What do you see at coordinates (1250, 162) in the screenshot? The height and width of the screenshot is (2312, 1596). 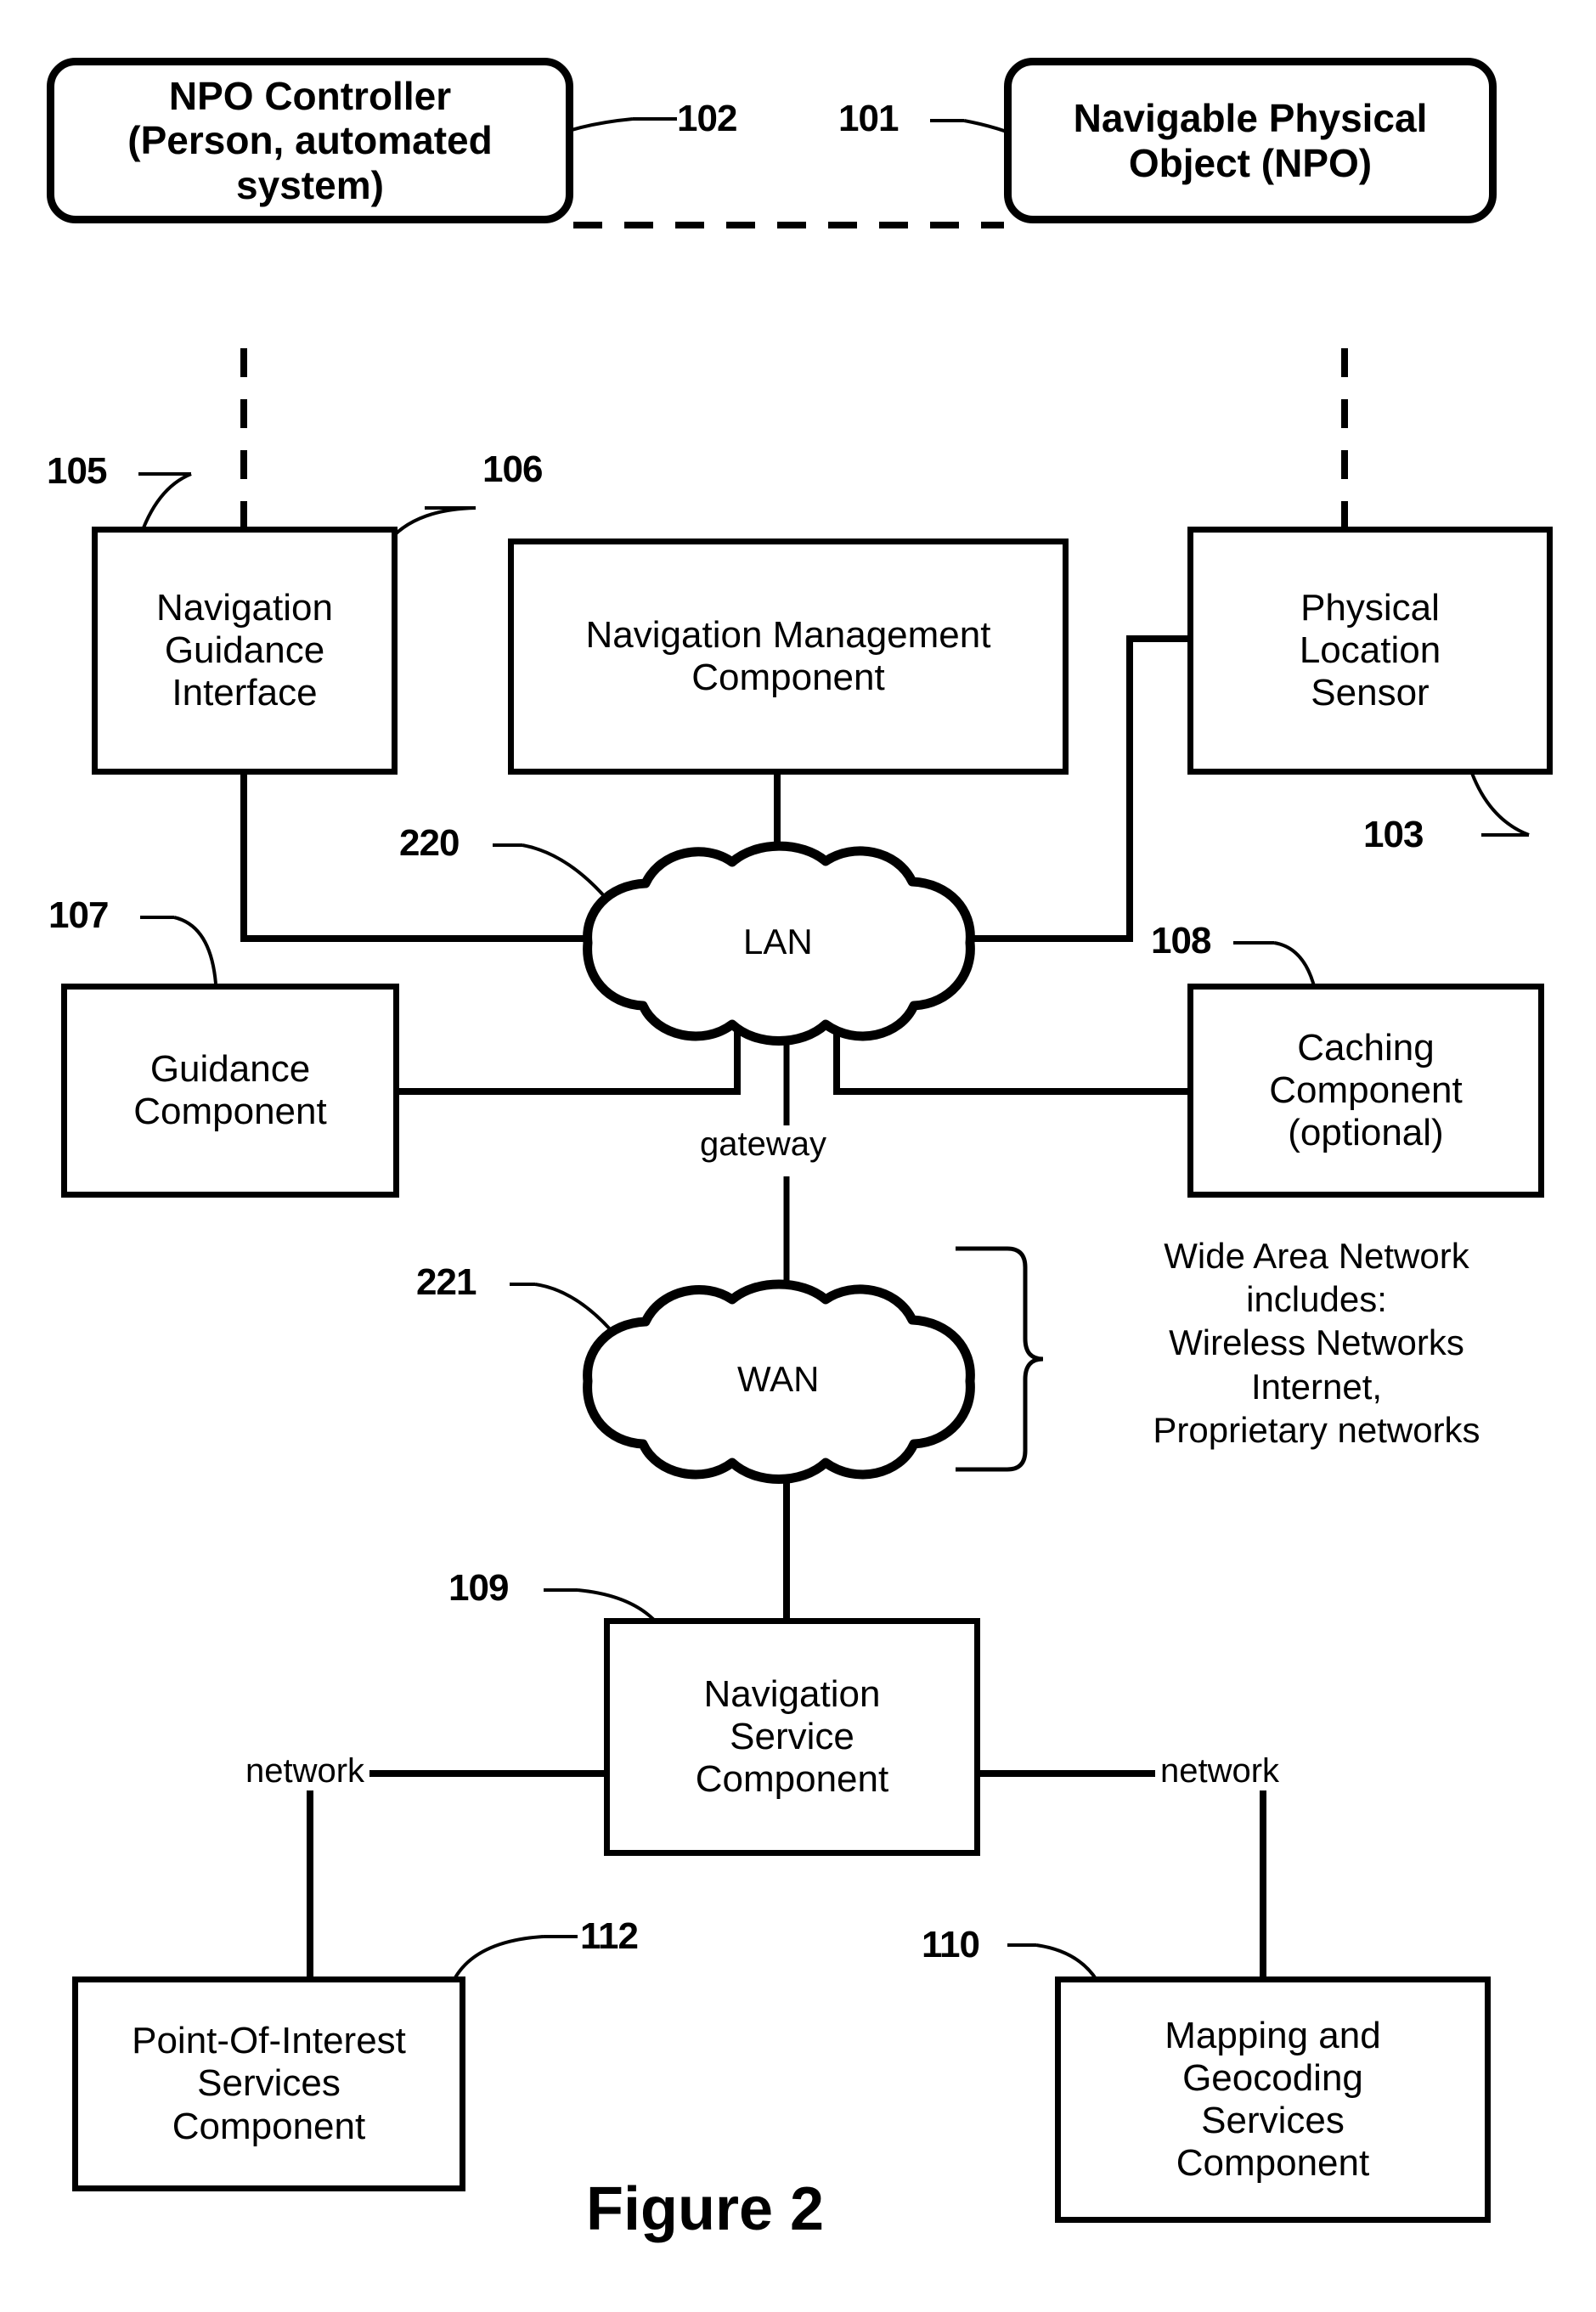 I see `npo-line-2: Object (NPO)` at bounding box center [1250, 162].